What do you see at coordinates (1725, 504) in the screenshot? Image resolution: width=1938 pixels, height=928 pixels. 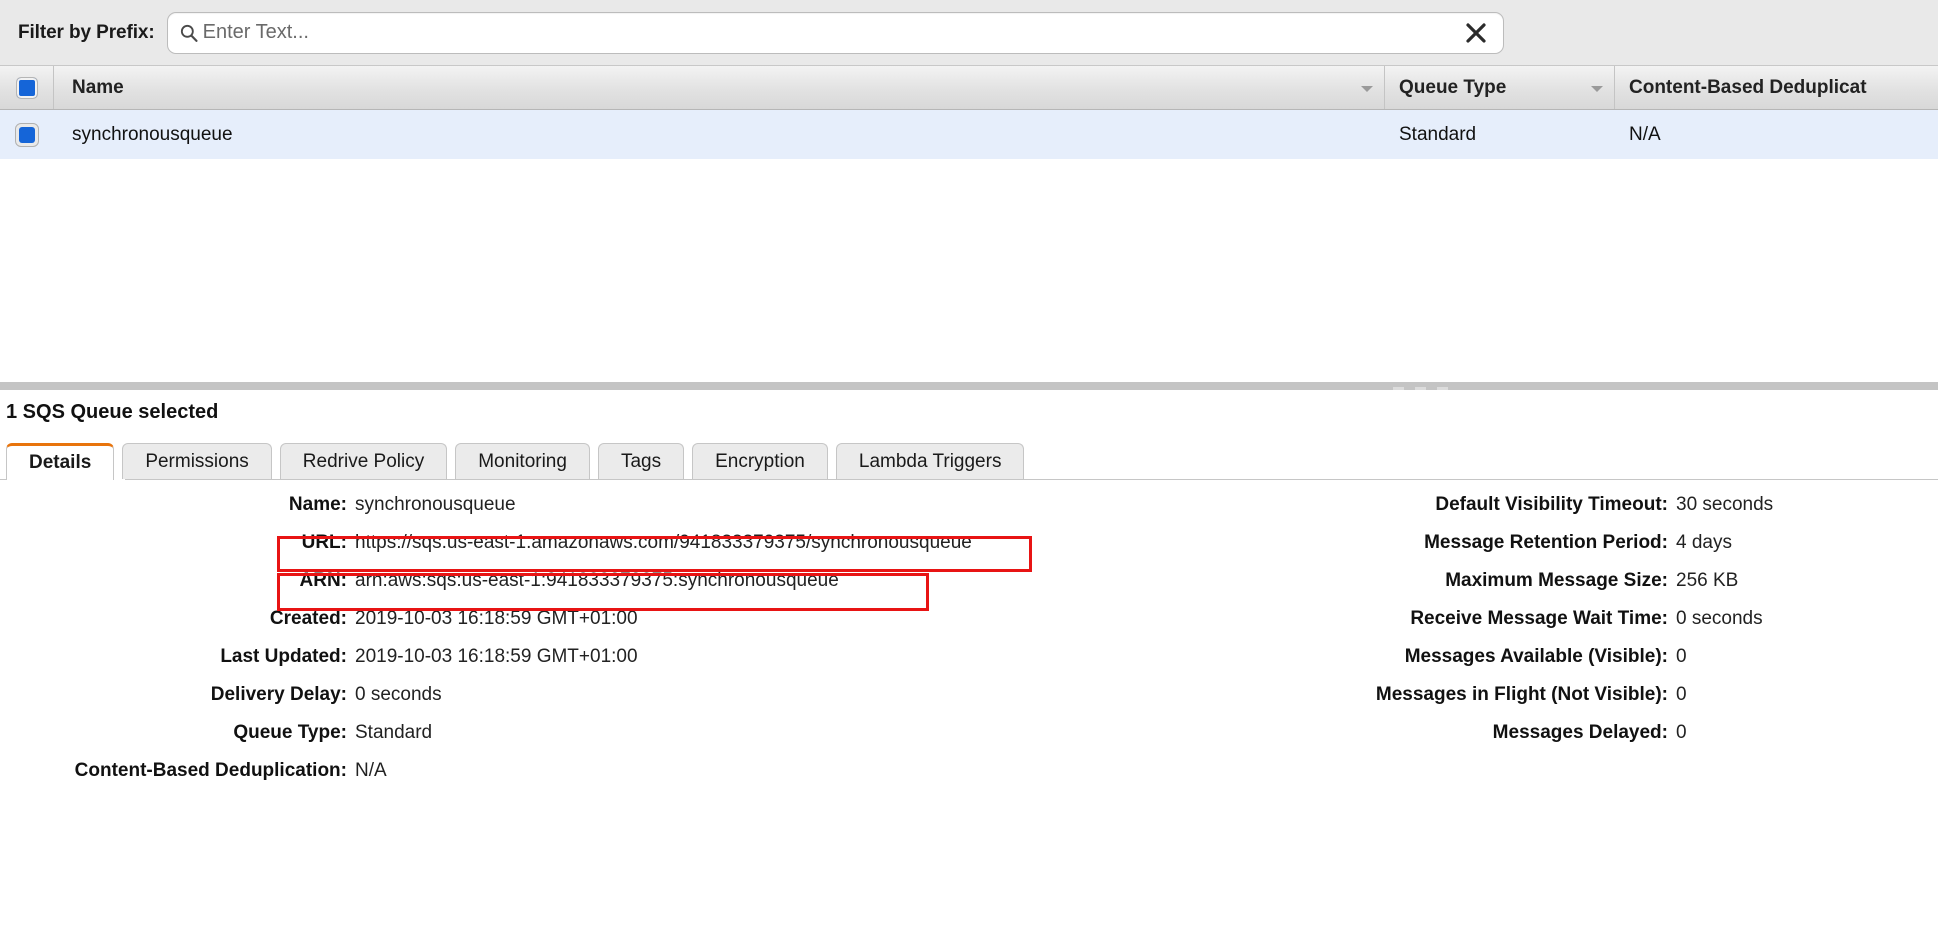 I see `field-default-visibility-timeout-value: 30 seconds` at bounding box center [1725, 504].